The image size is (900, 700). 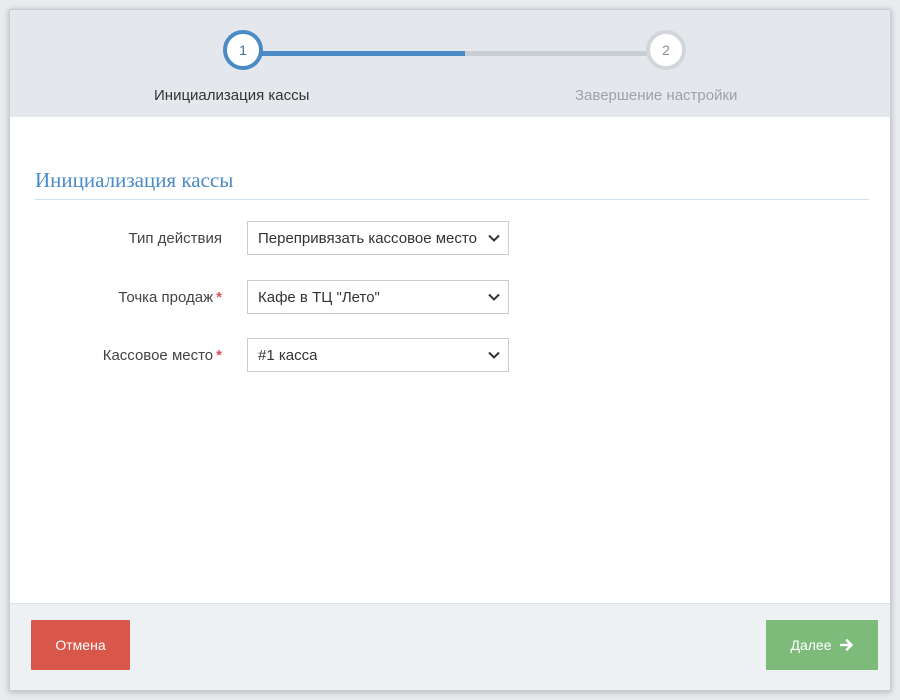 What do you see at coordinates (656, 95) in the screenshot?
I see `step-2-label: Завершение настройки` at bounding box center [656, 95].